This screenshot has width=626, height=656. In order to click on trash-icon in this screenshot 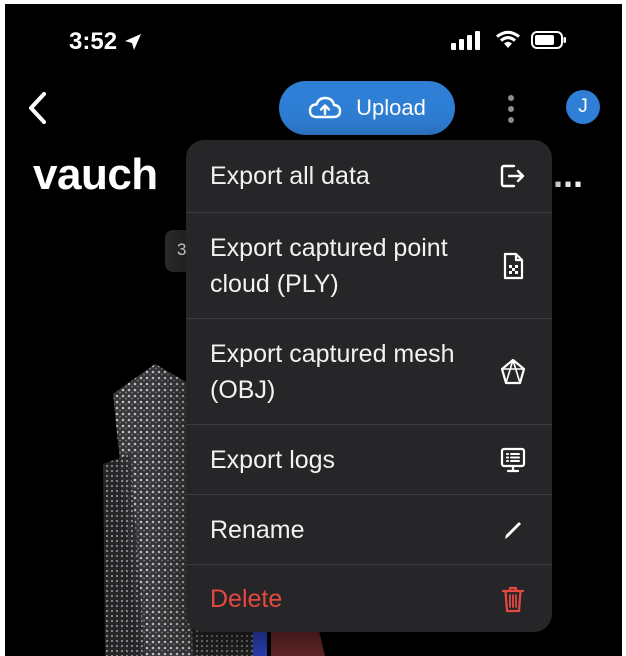, I will do `click(513, 599)`.